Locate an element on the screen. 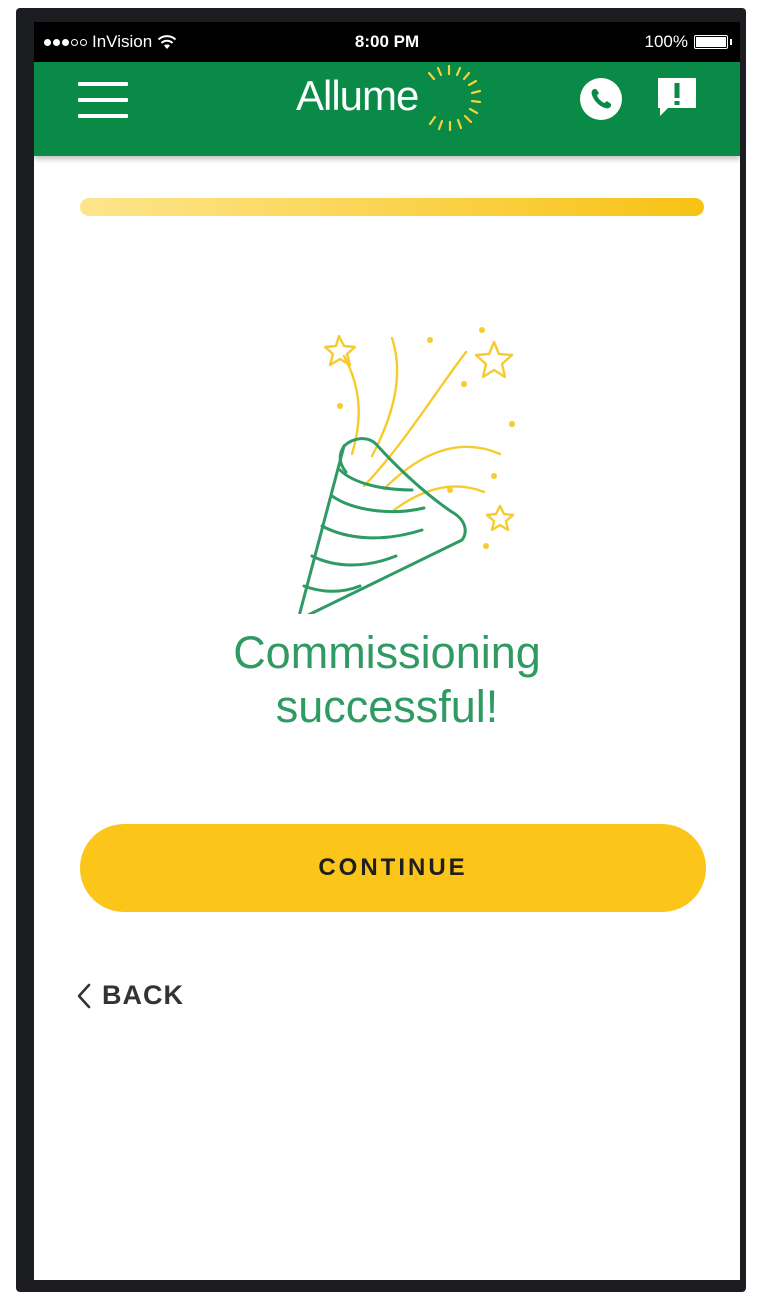  call-button is located at coordinates (601, 99).